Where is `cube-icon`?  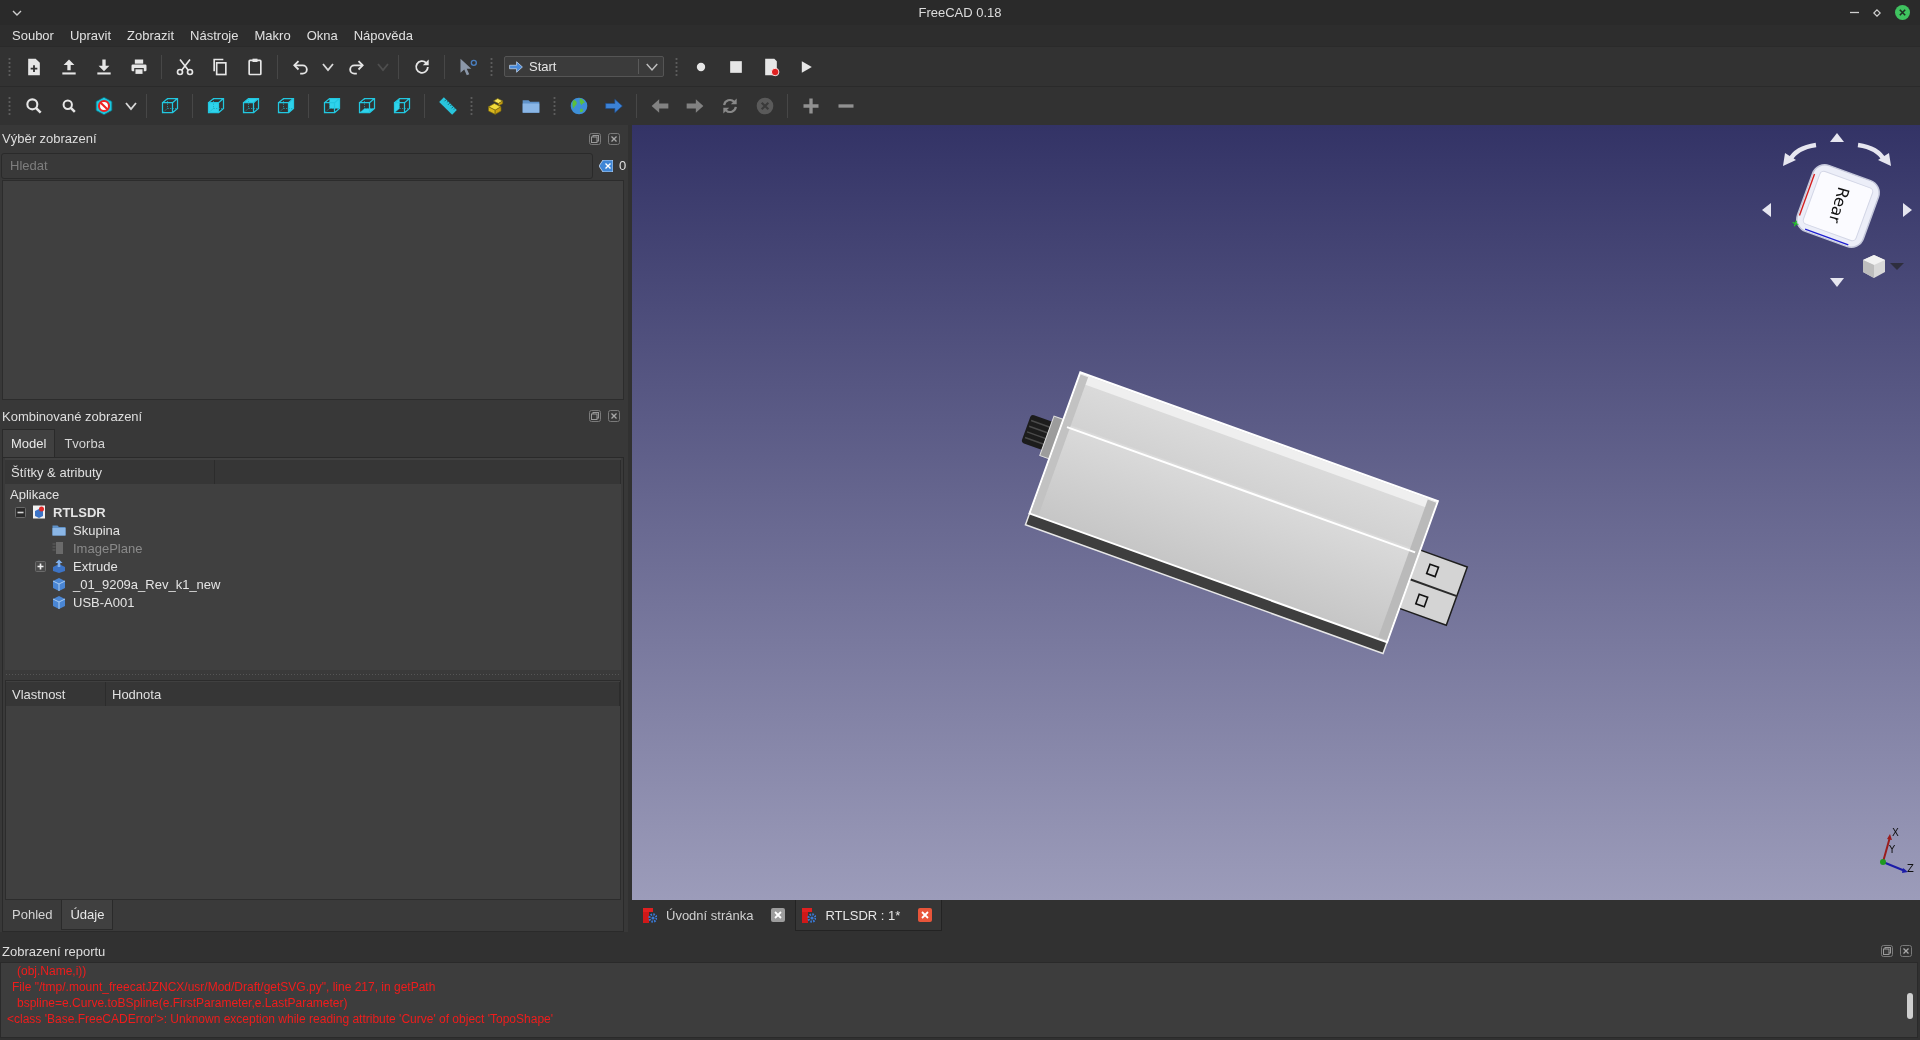
cube-icon is located at coordinates (169, 106).